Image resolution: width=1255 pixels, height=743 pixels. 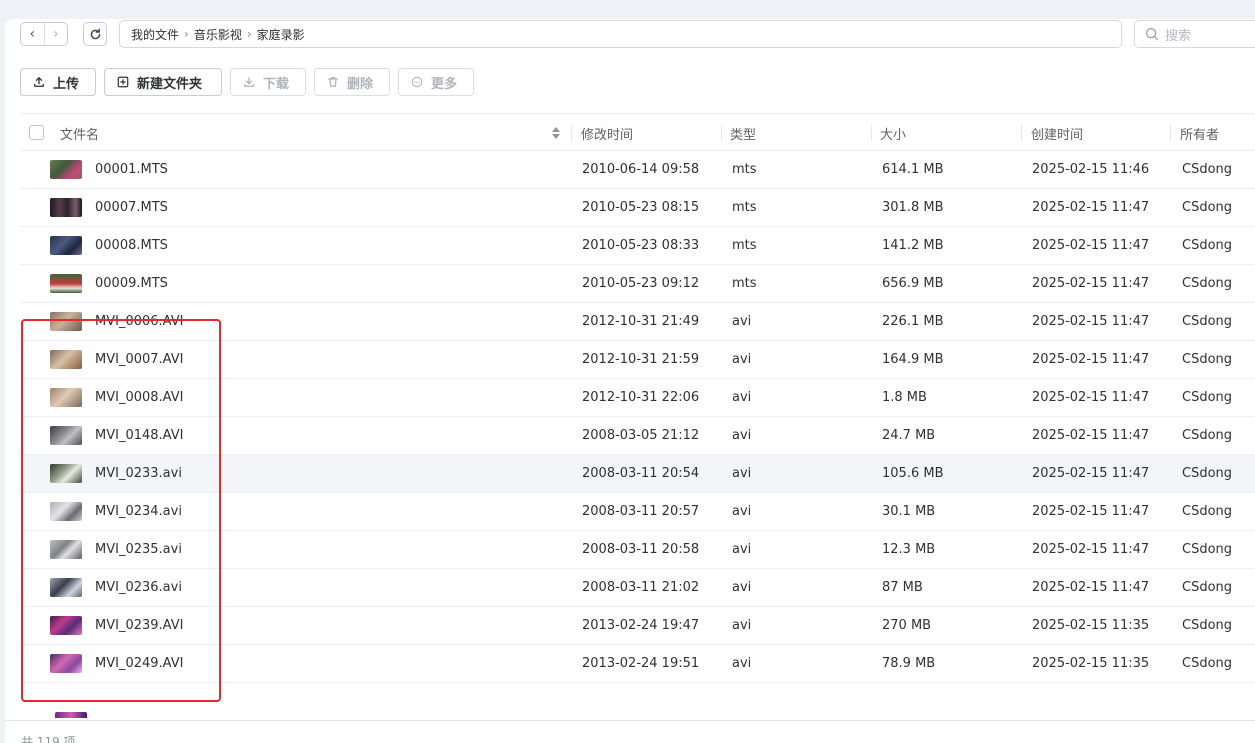 What do you see at coordinates (641, 169) in the screenshot?
I see `file-modified: 2010-06-14 09:58` at bounding box center [641, 169].